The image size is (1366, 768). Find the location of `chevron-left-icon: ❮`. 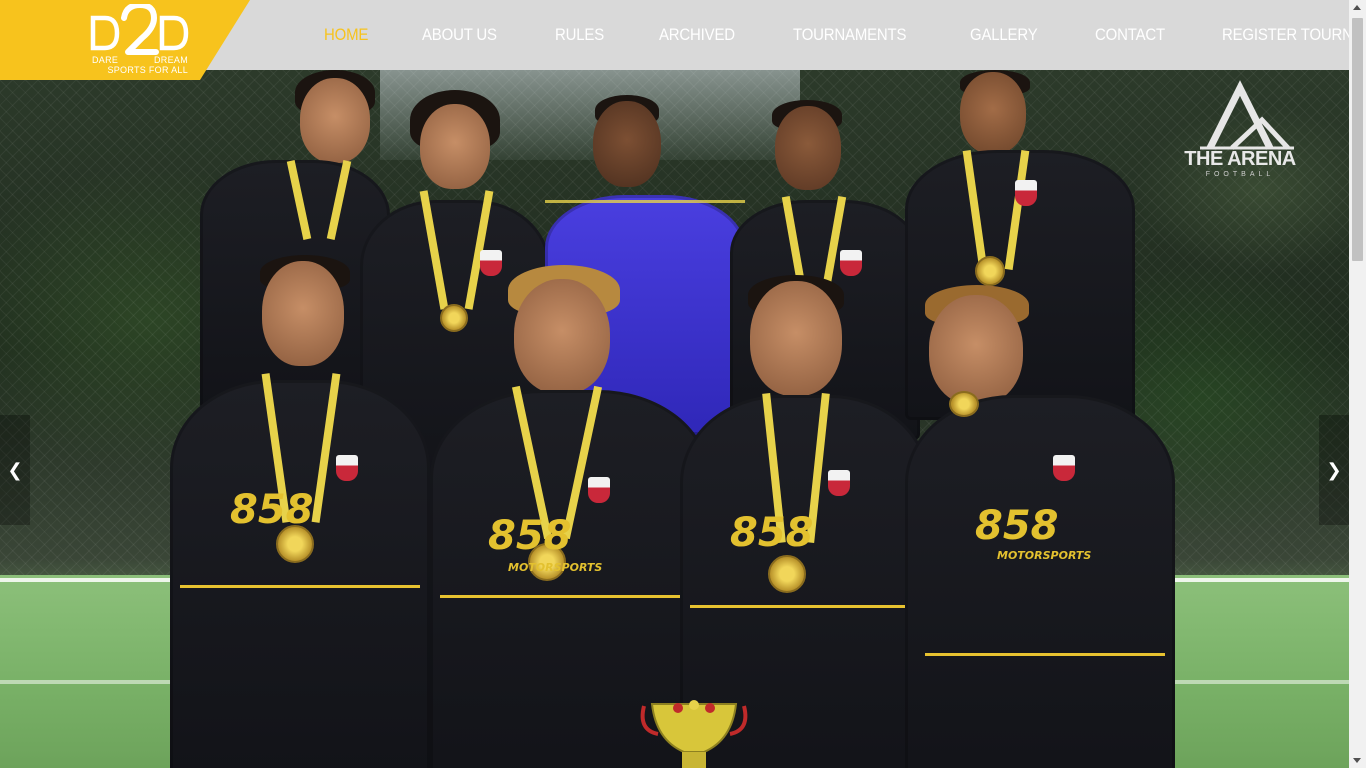

chevron-left-icon: ❮ is located at coordinates (15, 469).